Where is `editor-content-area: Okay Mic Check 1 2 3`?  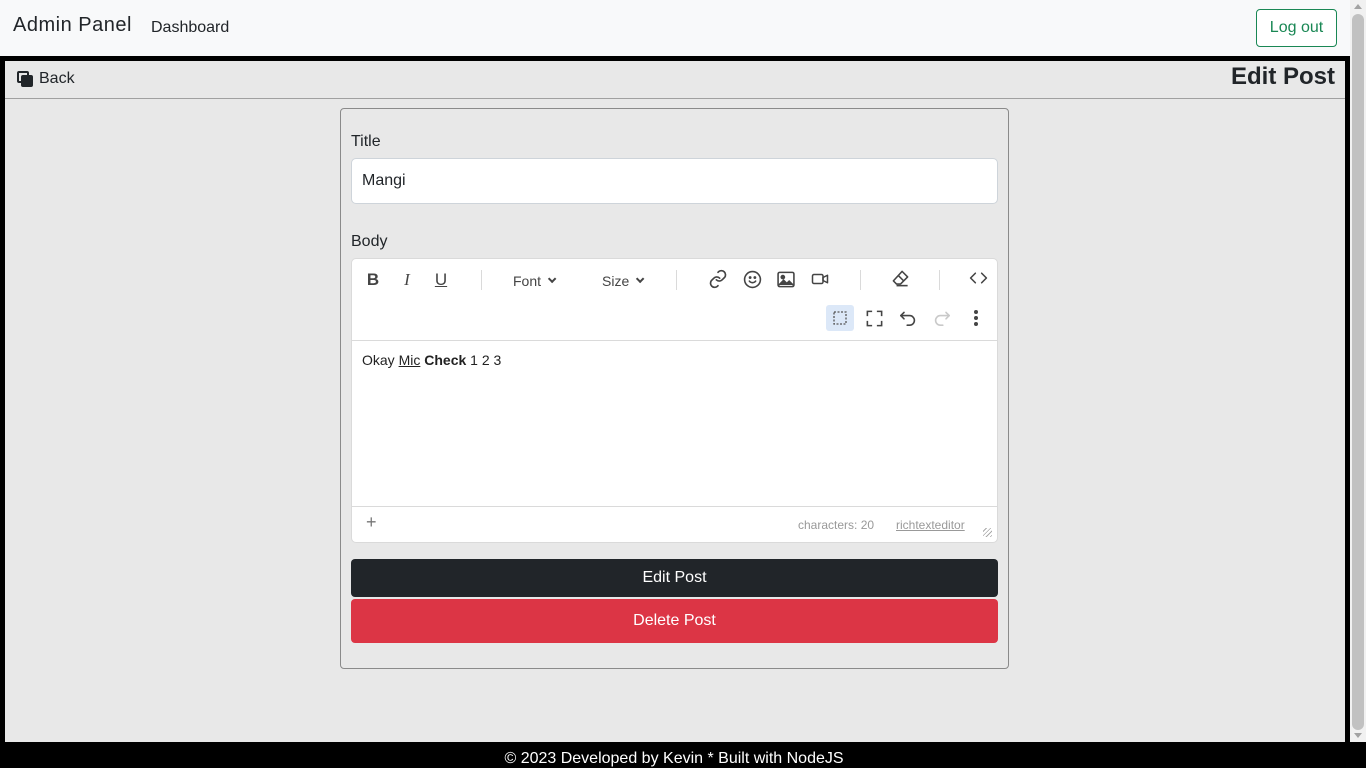
editor-content-area: Okay Mic Check 1 2 3 is located at coordinates (431, 360).